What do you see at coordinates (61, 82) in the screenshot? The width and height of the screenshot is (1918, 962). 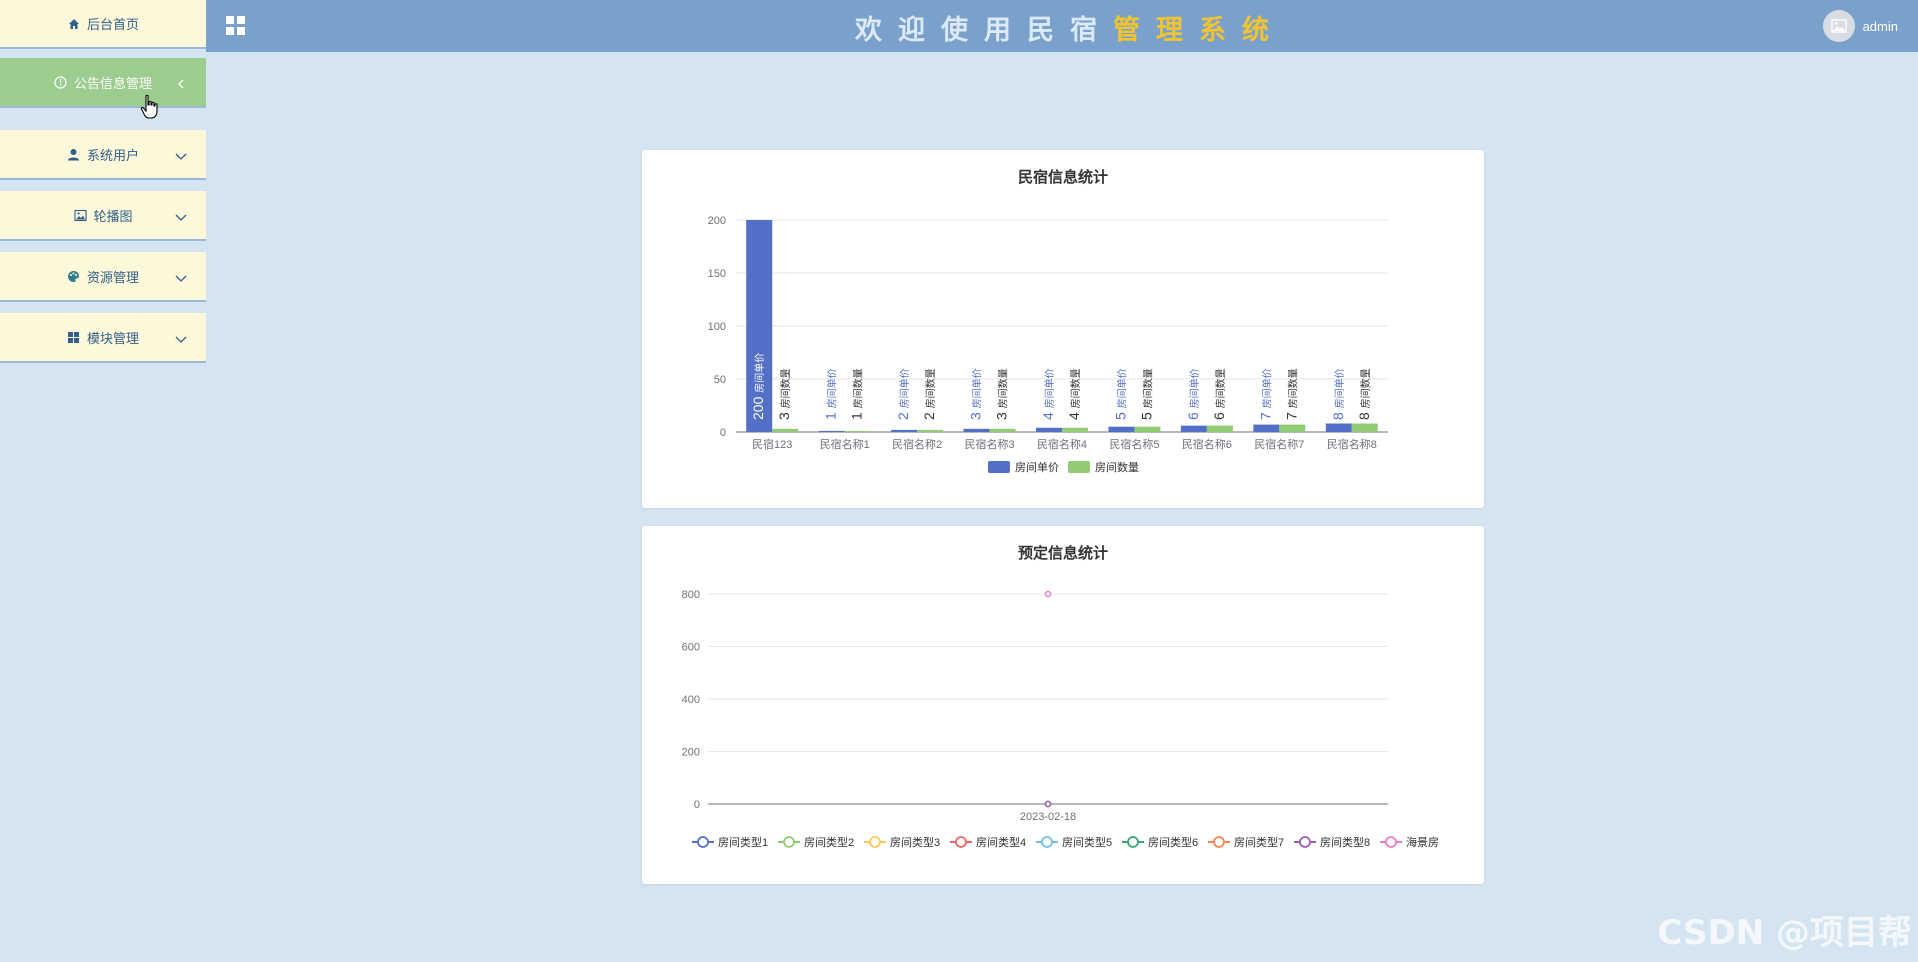 I see `info-icon` at bounding box center [61, 82].